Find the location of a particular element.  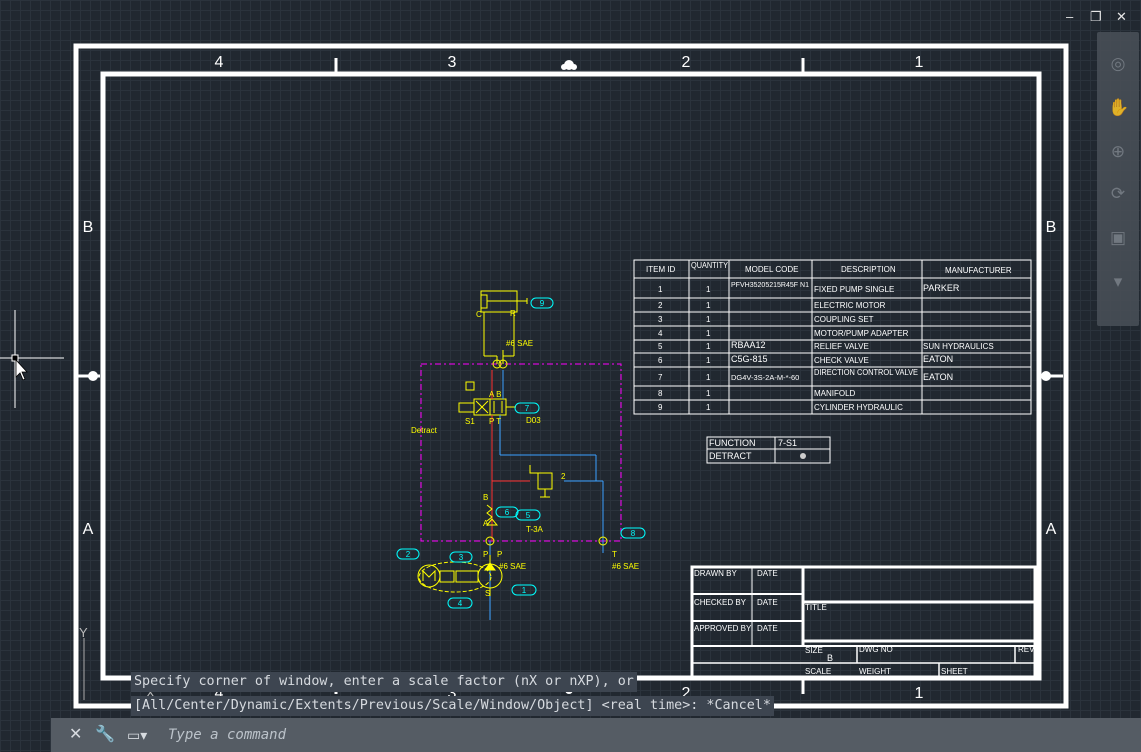

restore-icon: ❐ is located at coordinates (1096, 17).